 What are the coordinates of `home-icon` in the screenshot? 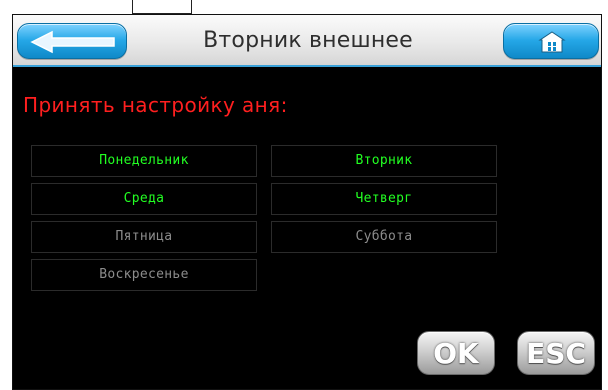 It's located at (552, 42).